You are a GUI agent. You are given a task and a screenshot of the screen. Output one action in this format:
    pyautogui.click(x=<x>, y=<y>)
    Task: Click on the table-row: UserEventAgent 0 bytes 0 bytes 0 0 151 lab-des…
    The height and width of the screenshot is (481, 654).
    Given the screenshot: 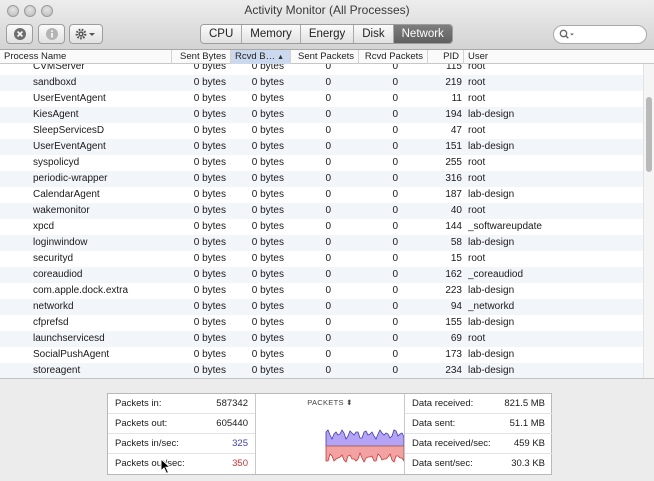 What is the action you would take?
    pyautogui.click(x=321, y=147)
    